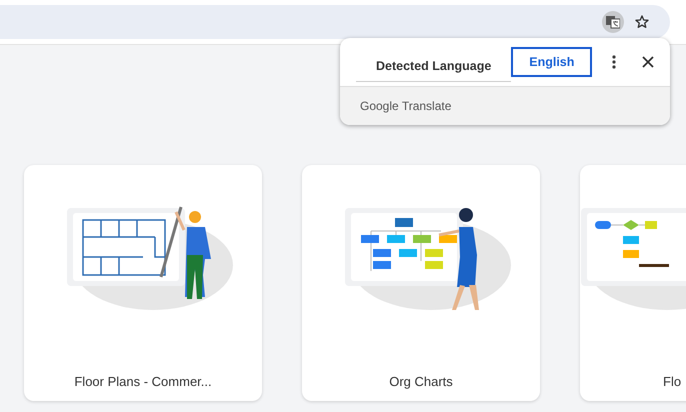 The height and width of the screenshot is (412, 686). What do you see at coordinates (672, 381) in the screenshot?
I see `card-title: Flo` at bounding box center [672, 381].